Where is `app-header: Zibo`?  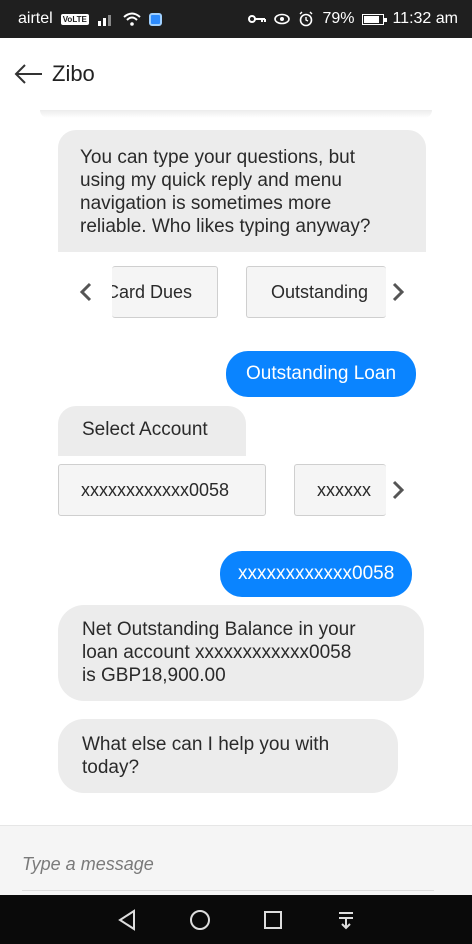 app-header: Zibo is located at coordinates (236, 74).